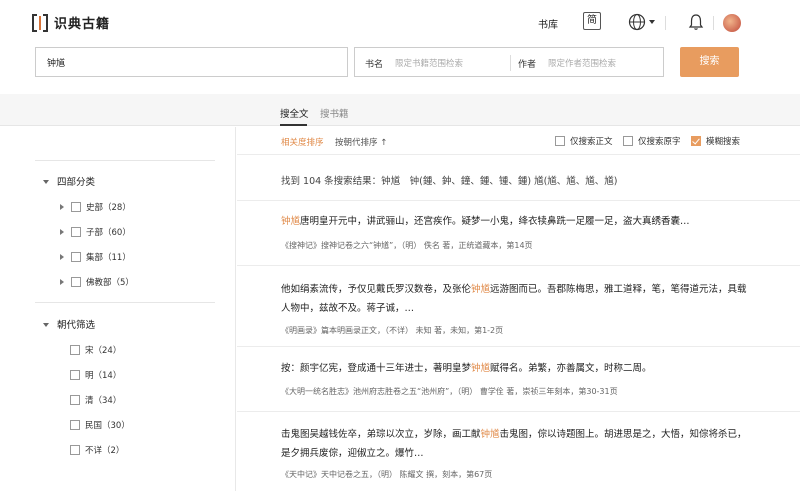 This screenshot has height=491, width=800. What do you see at coordinates (40, 22) in the screenshot?
I see `logo-icon` at bounding box center [40, 22].